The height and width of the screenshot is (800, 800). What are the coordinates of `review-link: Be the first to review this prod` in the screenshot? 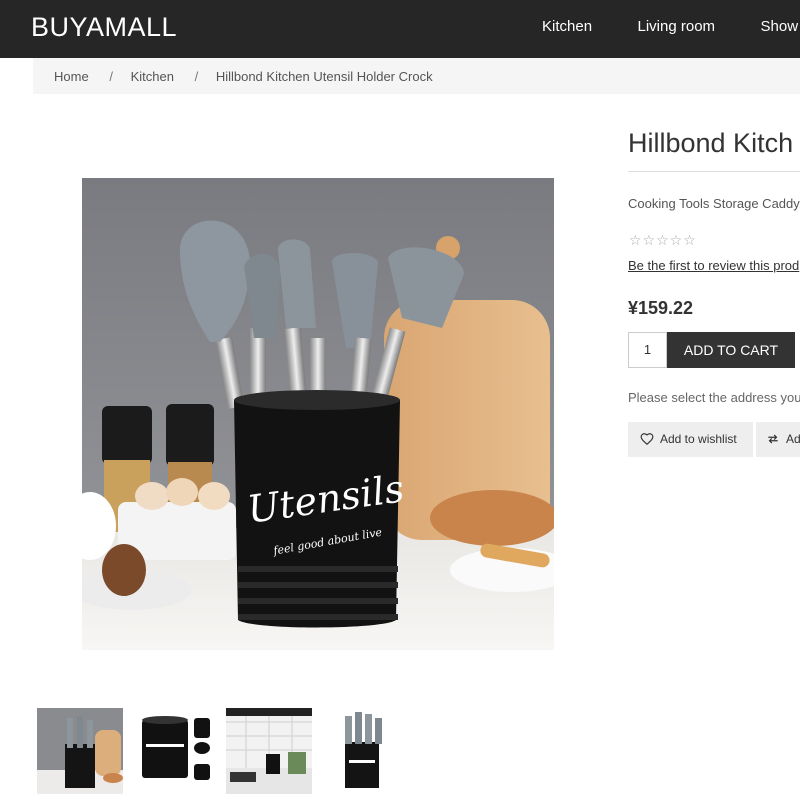 It's located at (713, 265).